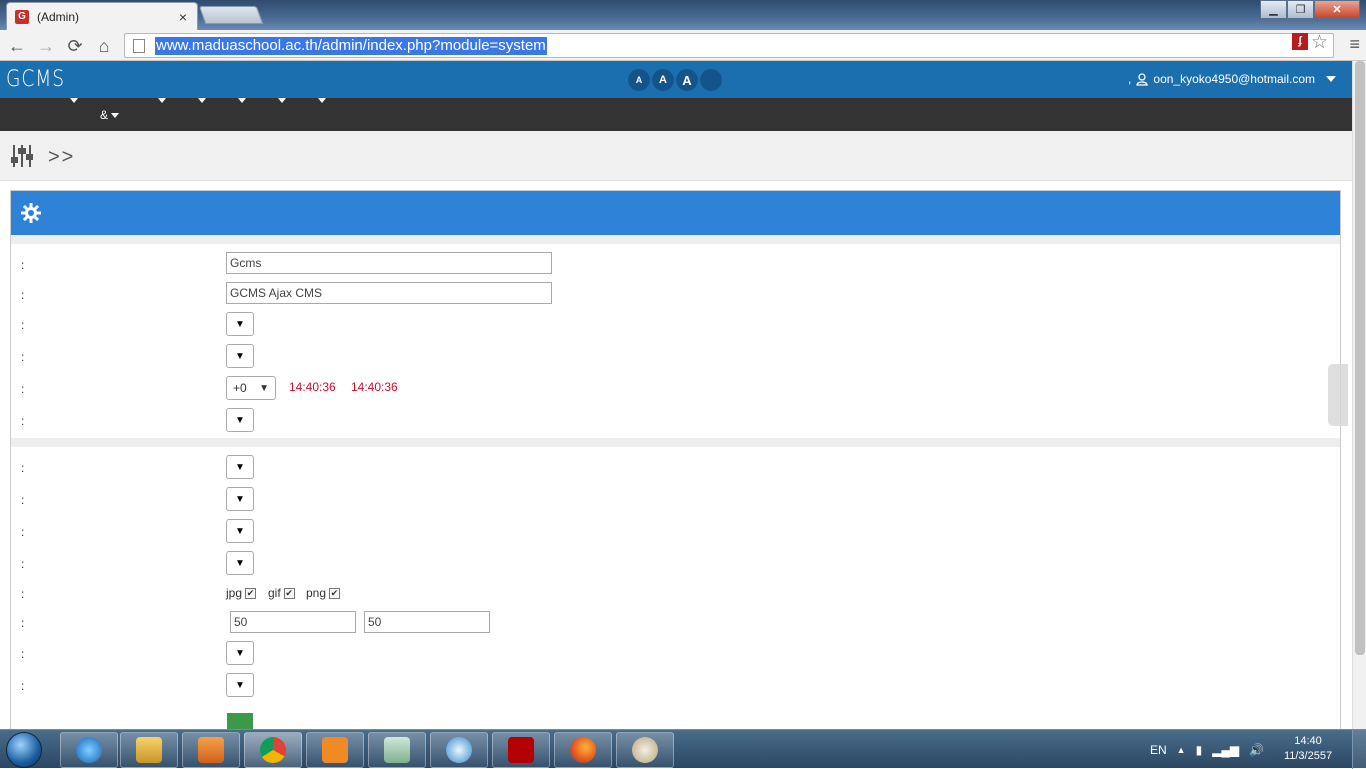 The width and height of the screenshot is (1366, 769). I want to click on internet-explorer-icon, so click(89, 750).